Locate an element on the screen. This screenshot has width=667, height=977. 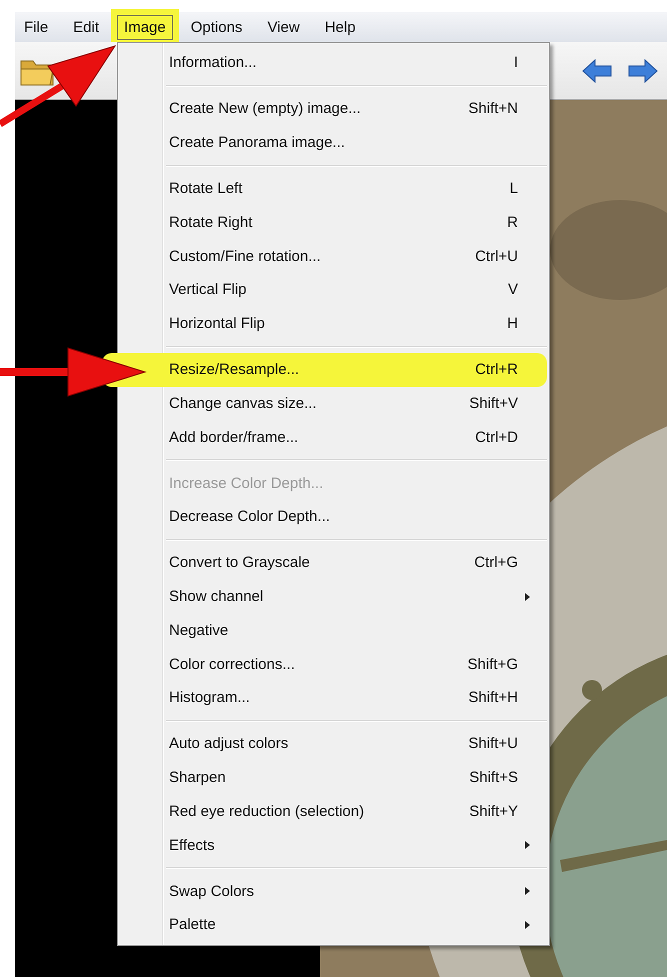
shortcut-label: R is located at coordinates (512, 222).